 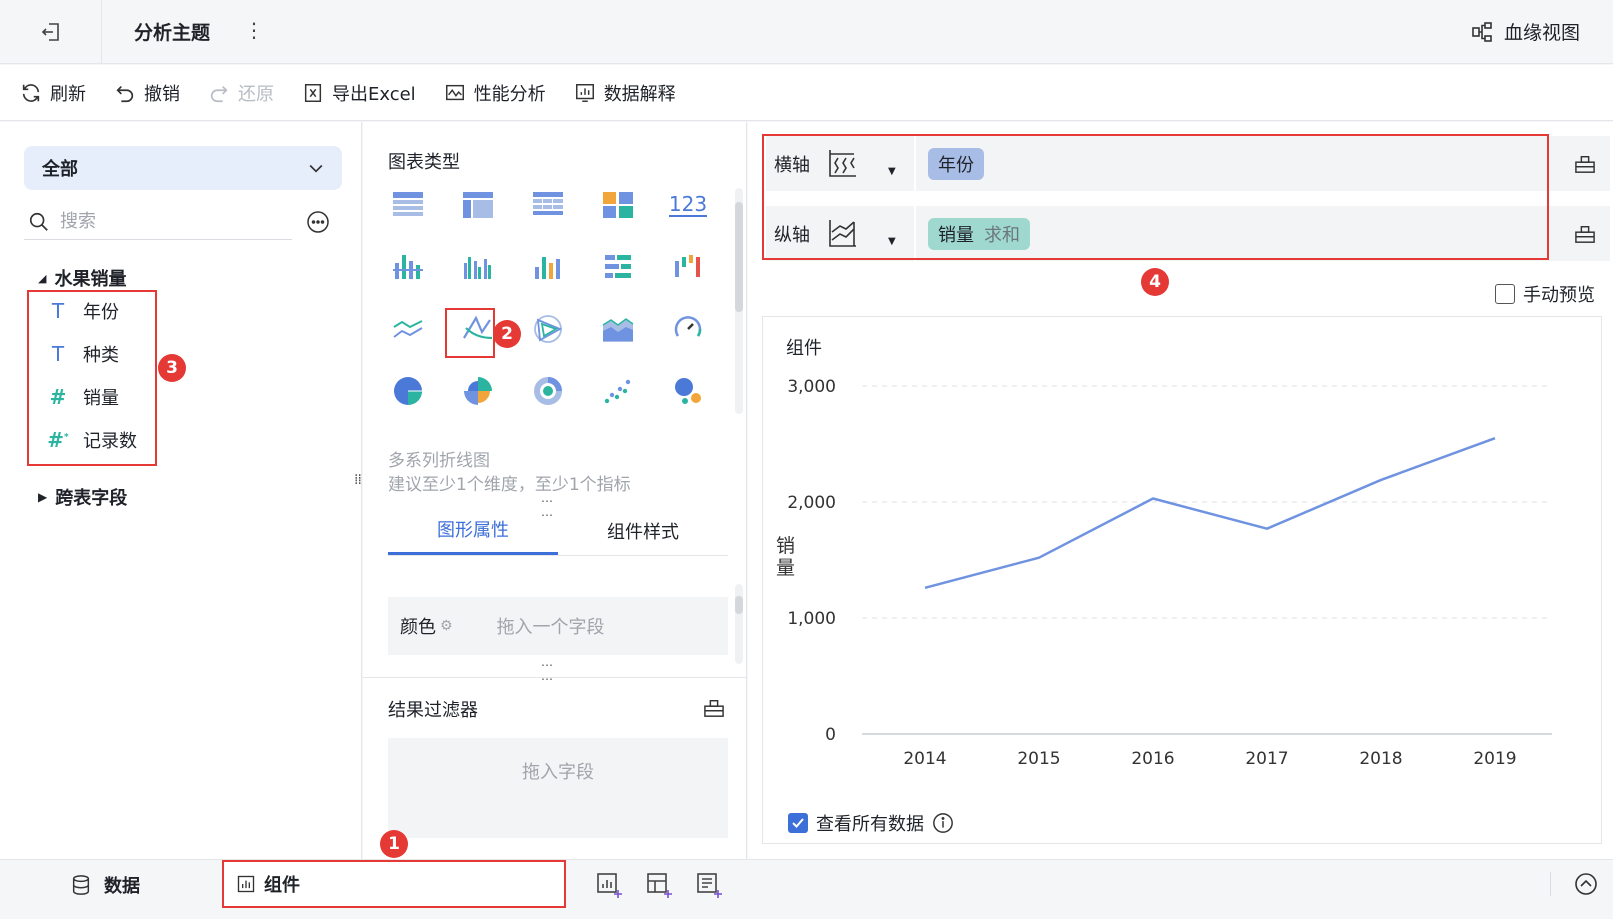 What do you see at coordinates (548, 391) in the screenshot?
I see `chart-type-ring-icon` at bounding box center [548, 391].